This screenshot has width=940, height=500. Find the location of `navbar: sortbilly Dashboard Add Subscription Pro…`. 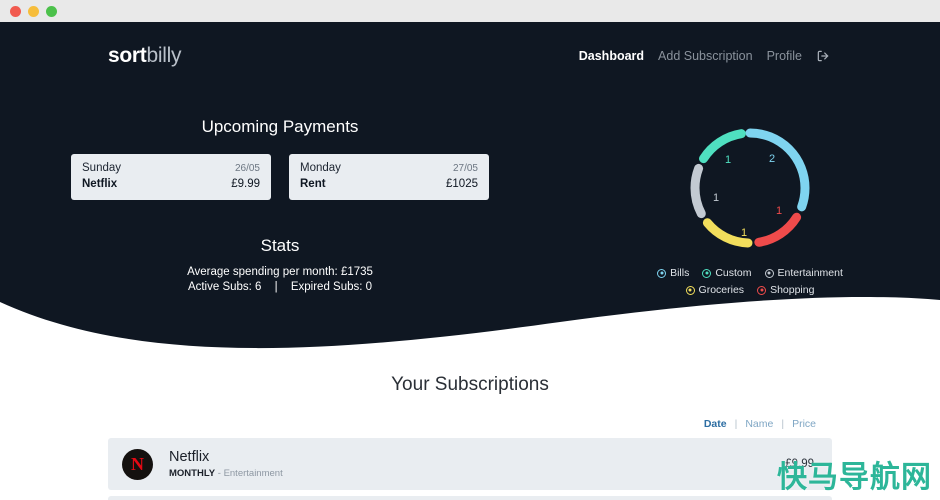

navbar: sortbilly Dashboard Add Subscription Pro… is located at coordinates (470, 56).